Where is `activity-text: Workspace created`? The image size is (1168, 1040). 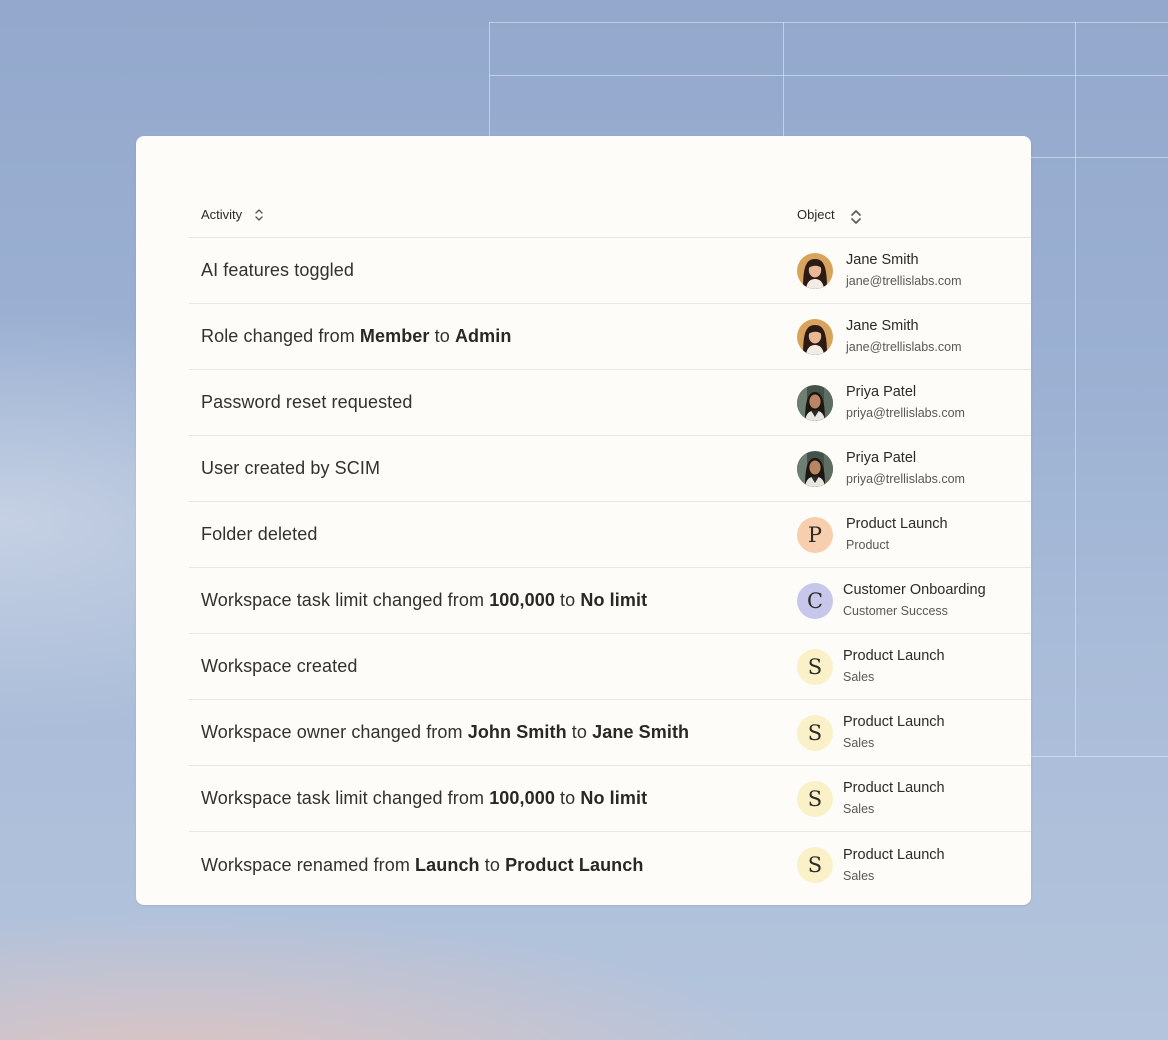 activity-text: Workspace created is located at coordinates (279, 666).